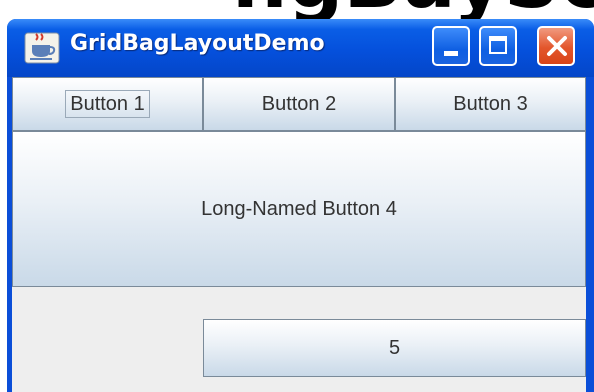 Image resolution: width=594 pixels, height=392 pixels. I want to click on button-4-label: Long-Named Button 4, so click(299, 208).